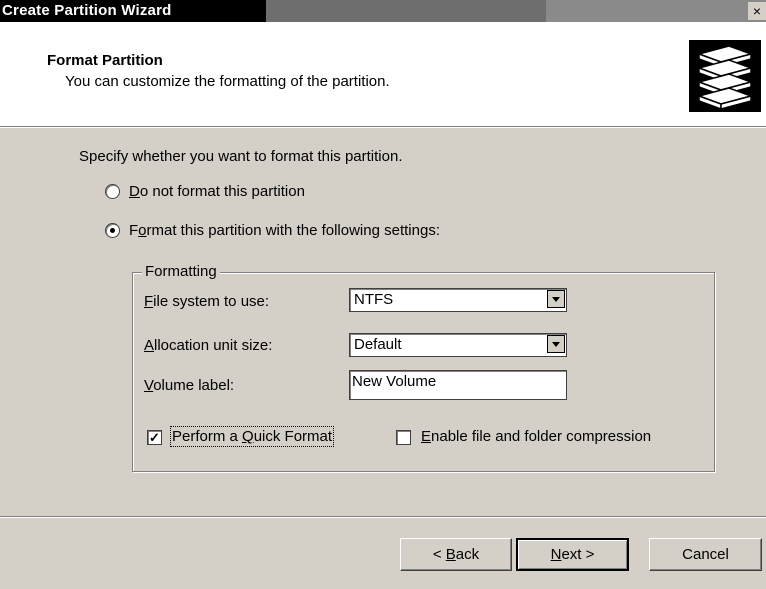 The width and height of the screenshot is (766, 589). What do you see at coordinates (105, 60) in the screenshot?
I see `page-title: Format Partition` at bounding box center [105, 60].